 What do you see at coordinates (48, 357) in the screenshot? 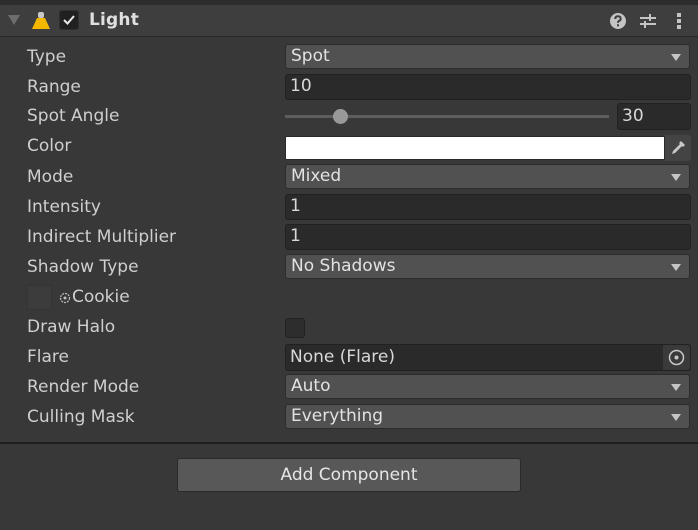
I see `flare-label: Flare` at bounding box center [48, 357].